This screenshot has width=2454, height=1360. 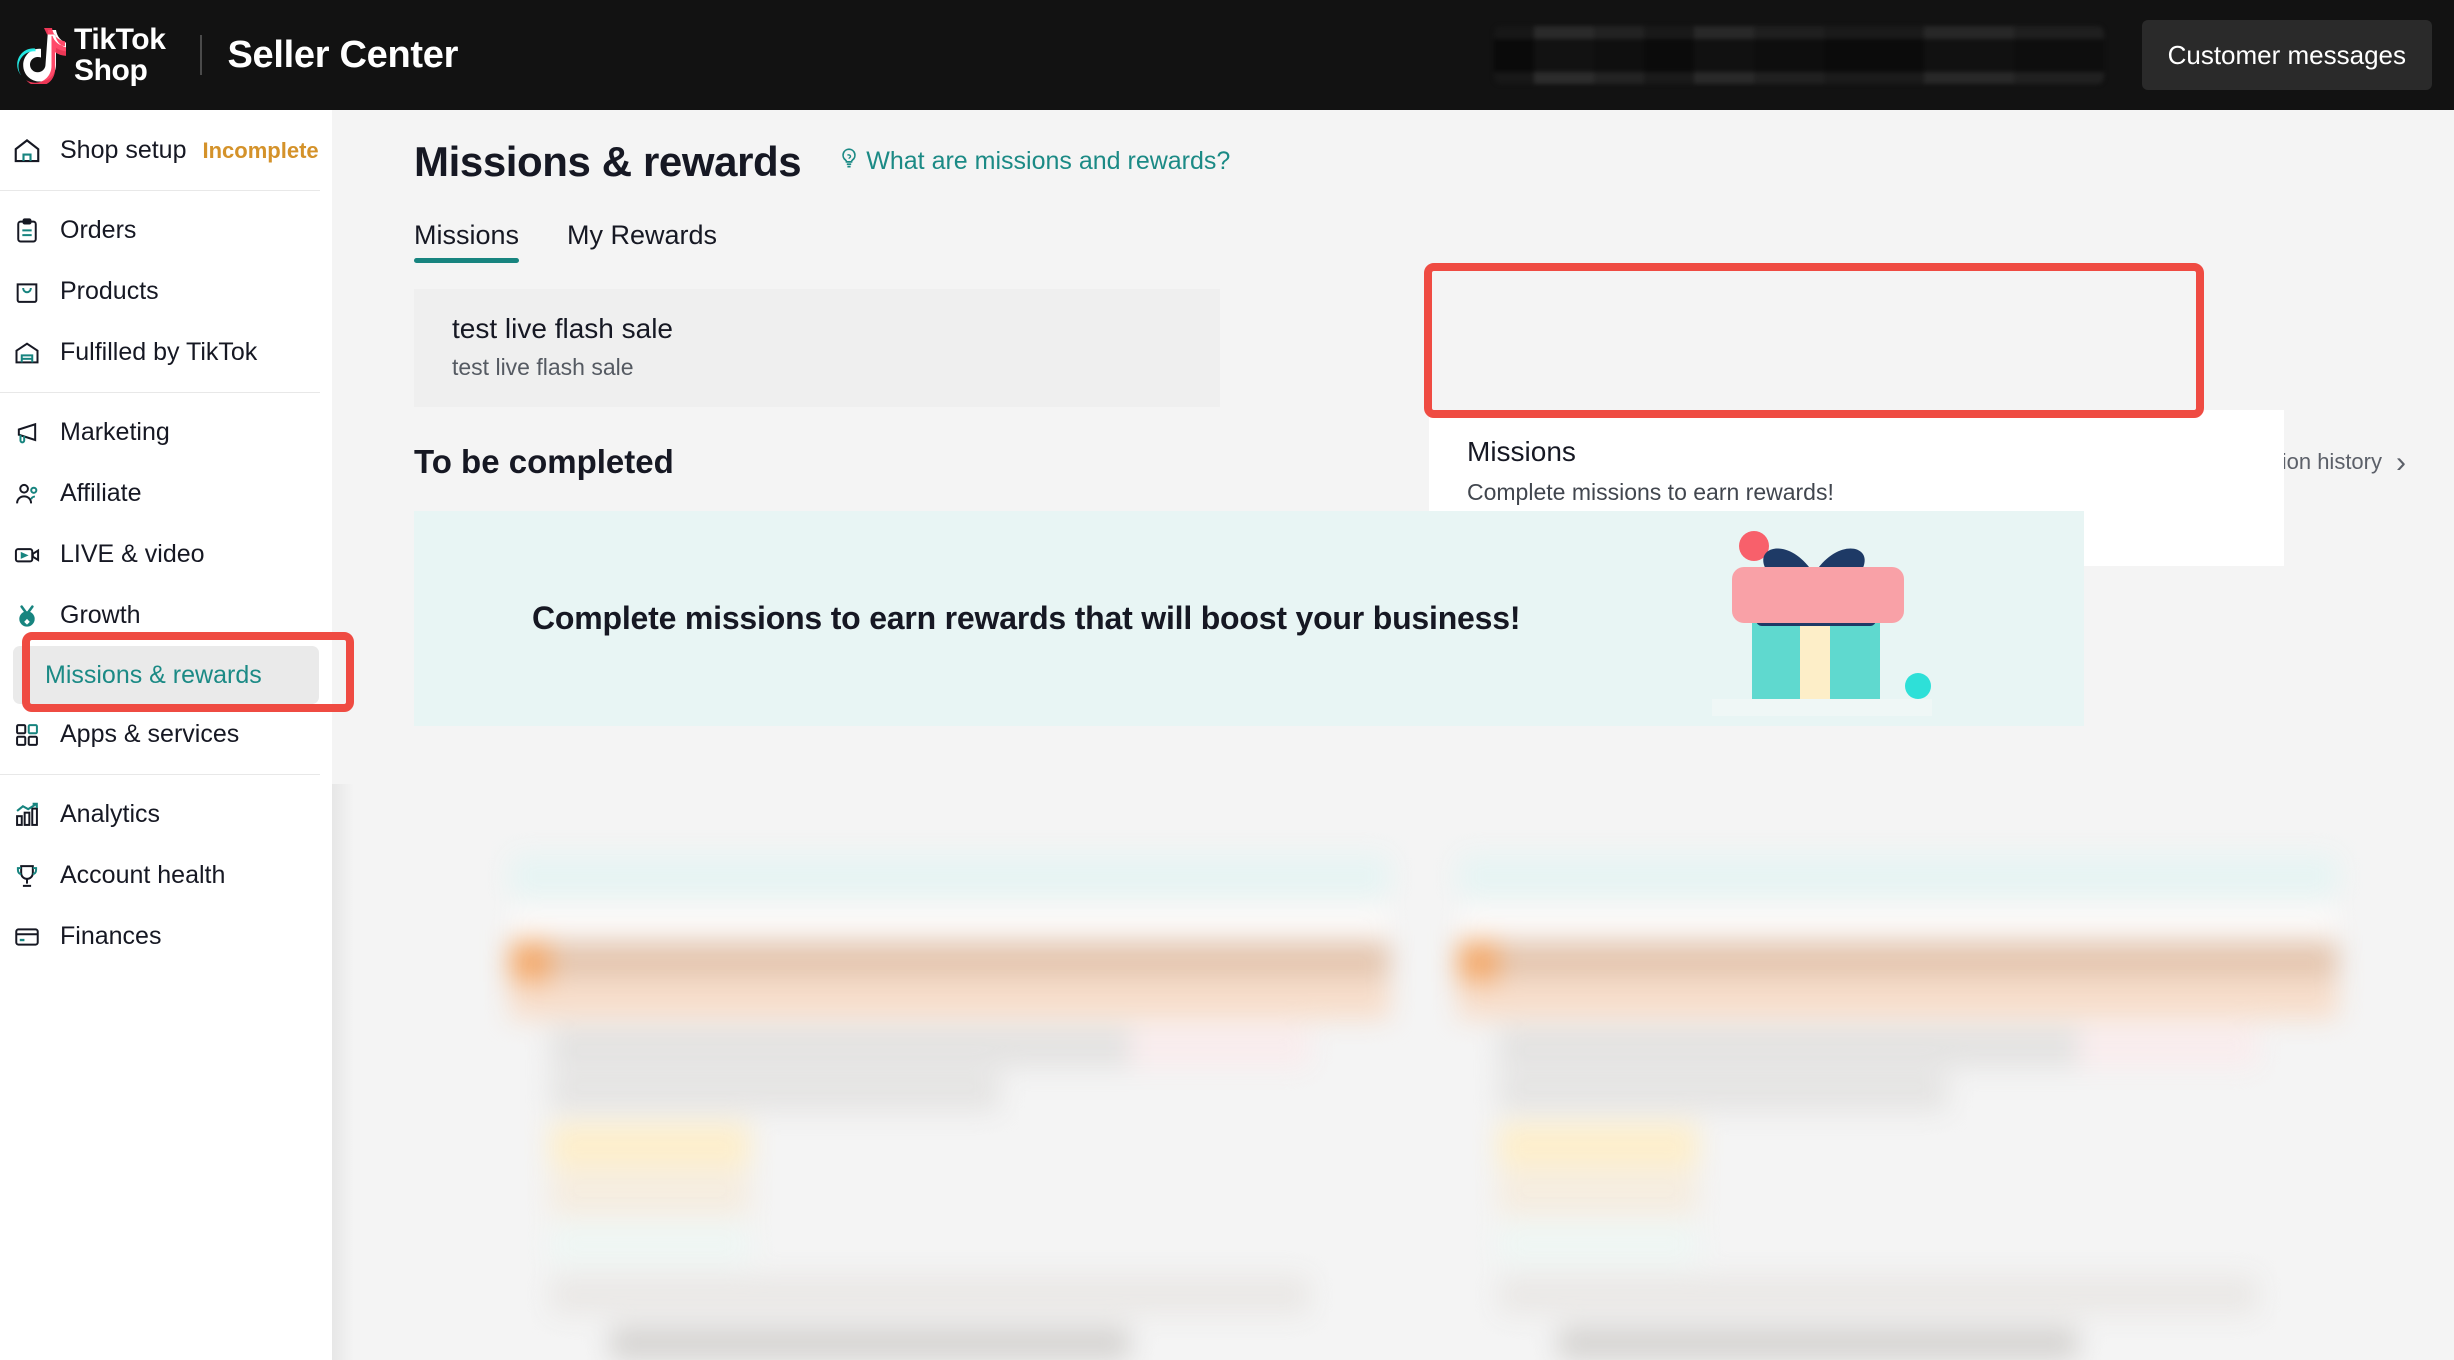 I want to click on chevron-right-icon: ›, so click(x=2401, y=462).